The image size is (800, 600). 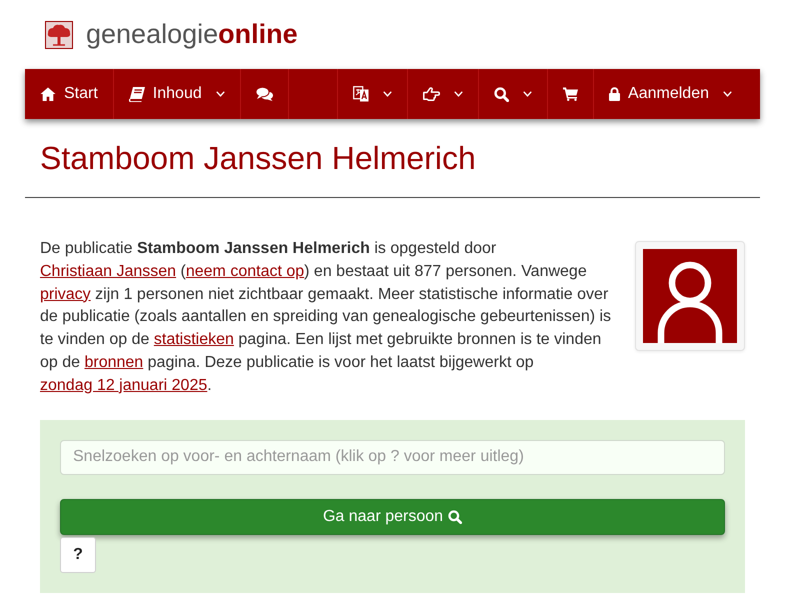 What do you see at coordinates (392, 516) in the screenshot?
I see `go-to-person-button: Ga naar persoon` at bounding box center [392, 516].